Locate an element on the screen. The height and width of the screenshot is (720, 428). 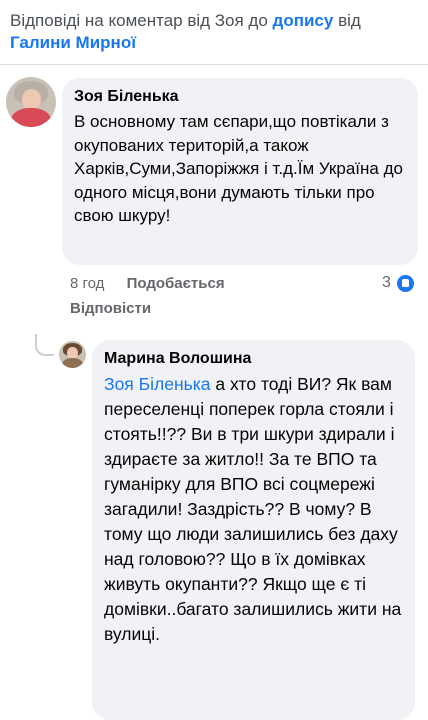
comment-actions: 8 год Подобається is located at coordinates (244, 284).